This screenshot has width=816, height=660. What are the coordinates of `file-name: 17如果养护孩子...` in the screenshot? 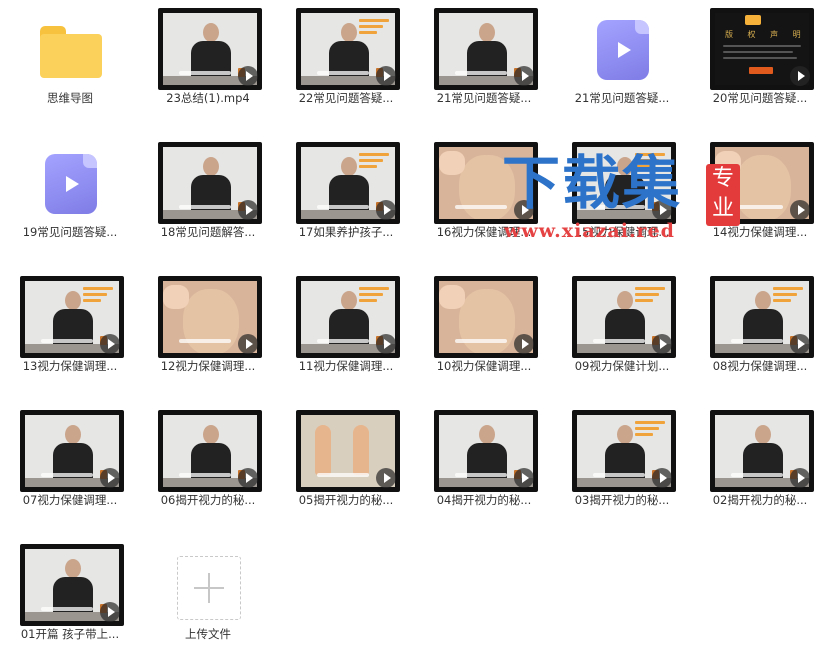 It's located at (346, 232).